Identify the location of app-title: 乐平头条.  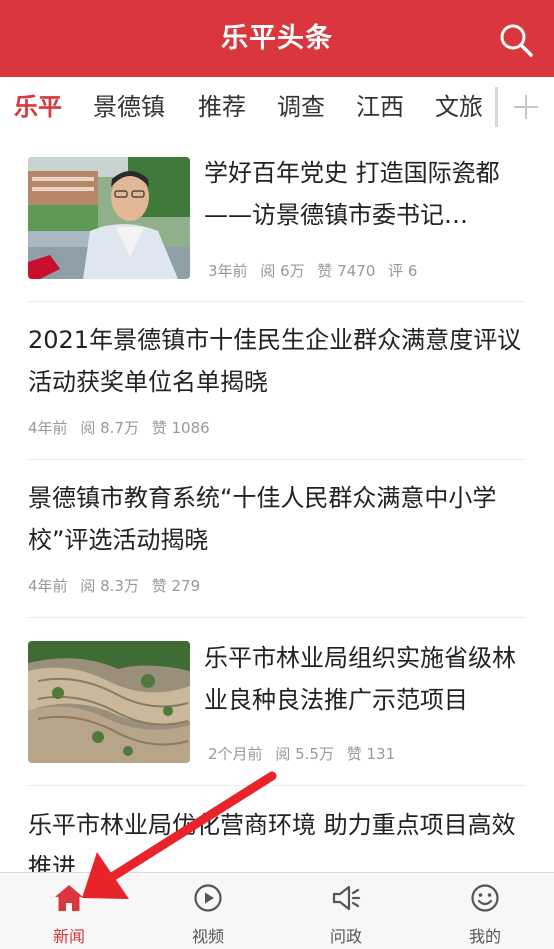
(277, 38).